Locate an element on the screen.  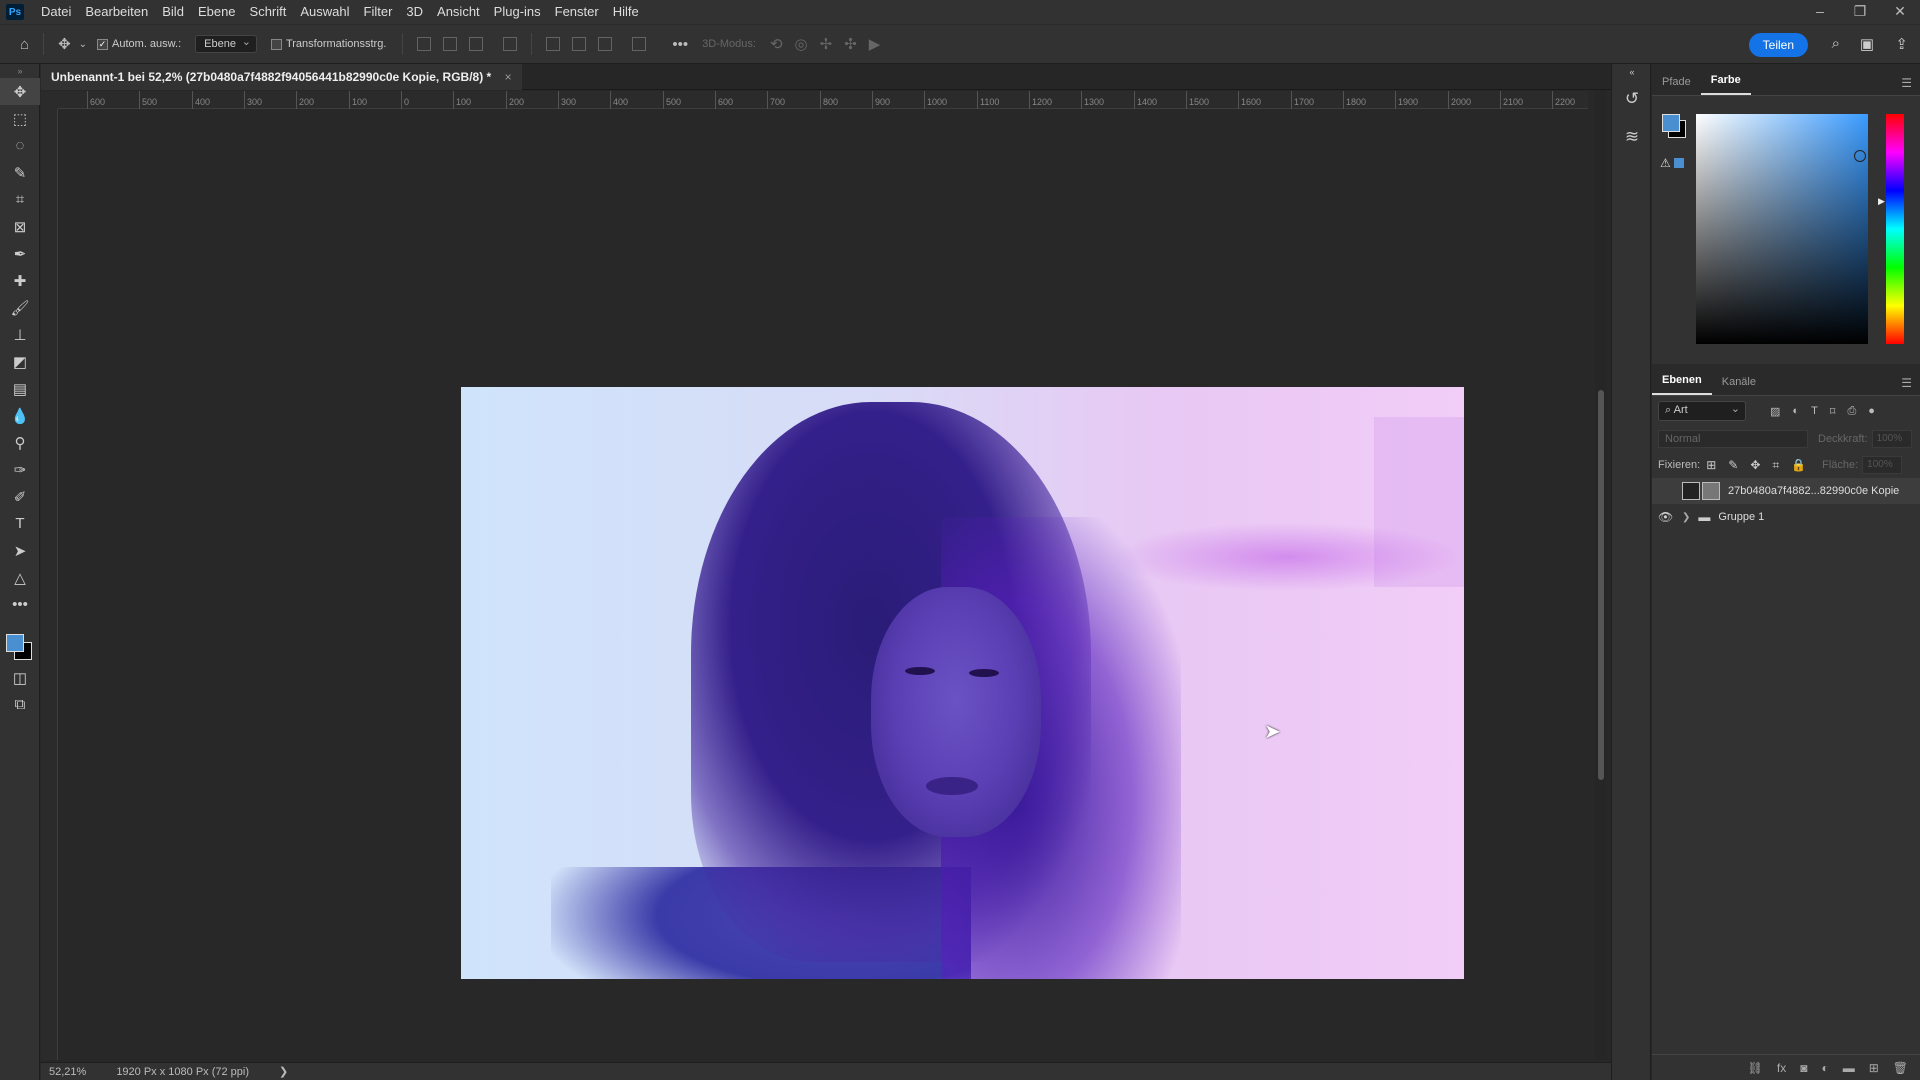
vertical-ruler is located at coordinates (49, 584).